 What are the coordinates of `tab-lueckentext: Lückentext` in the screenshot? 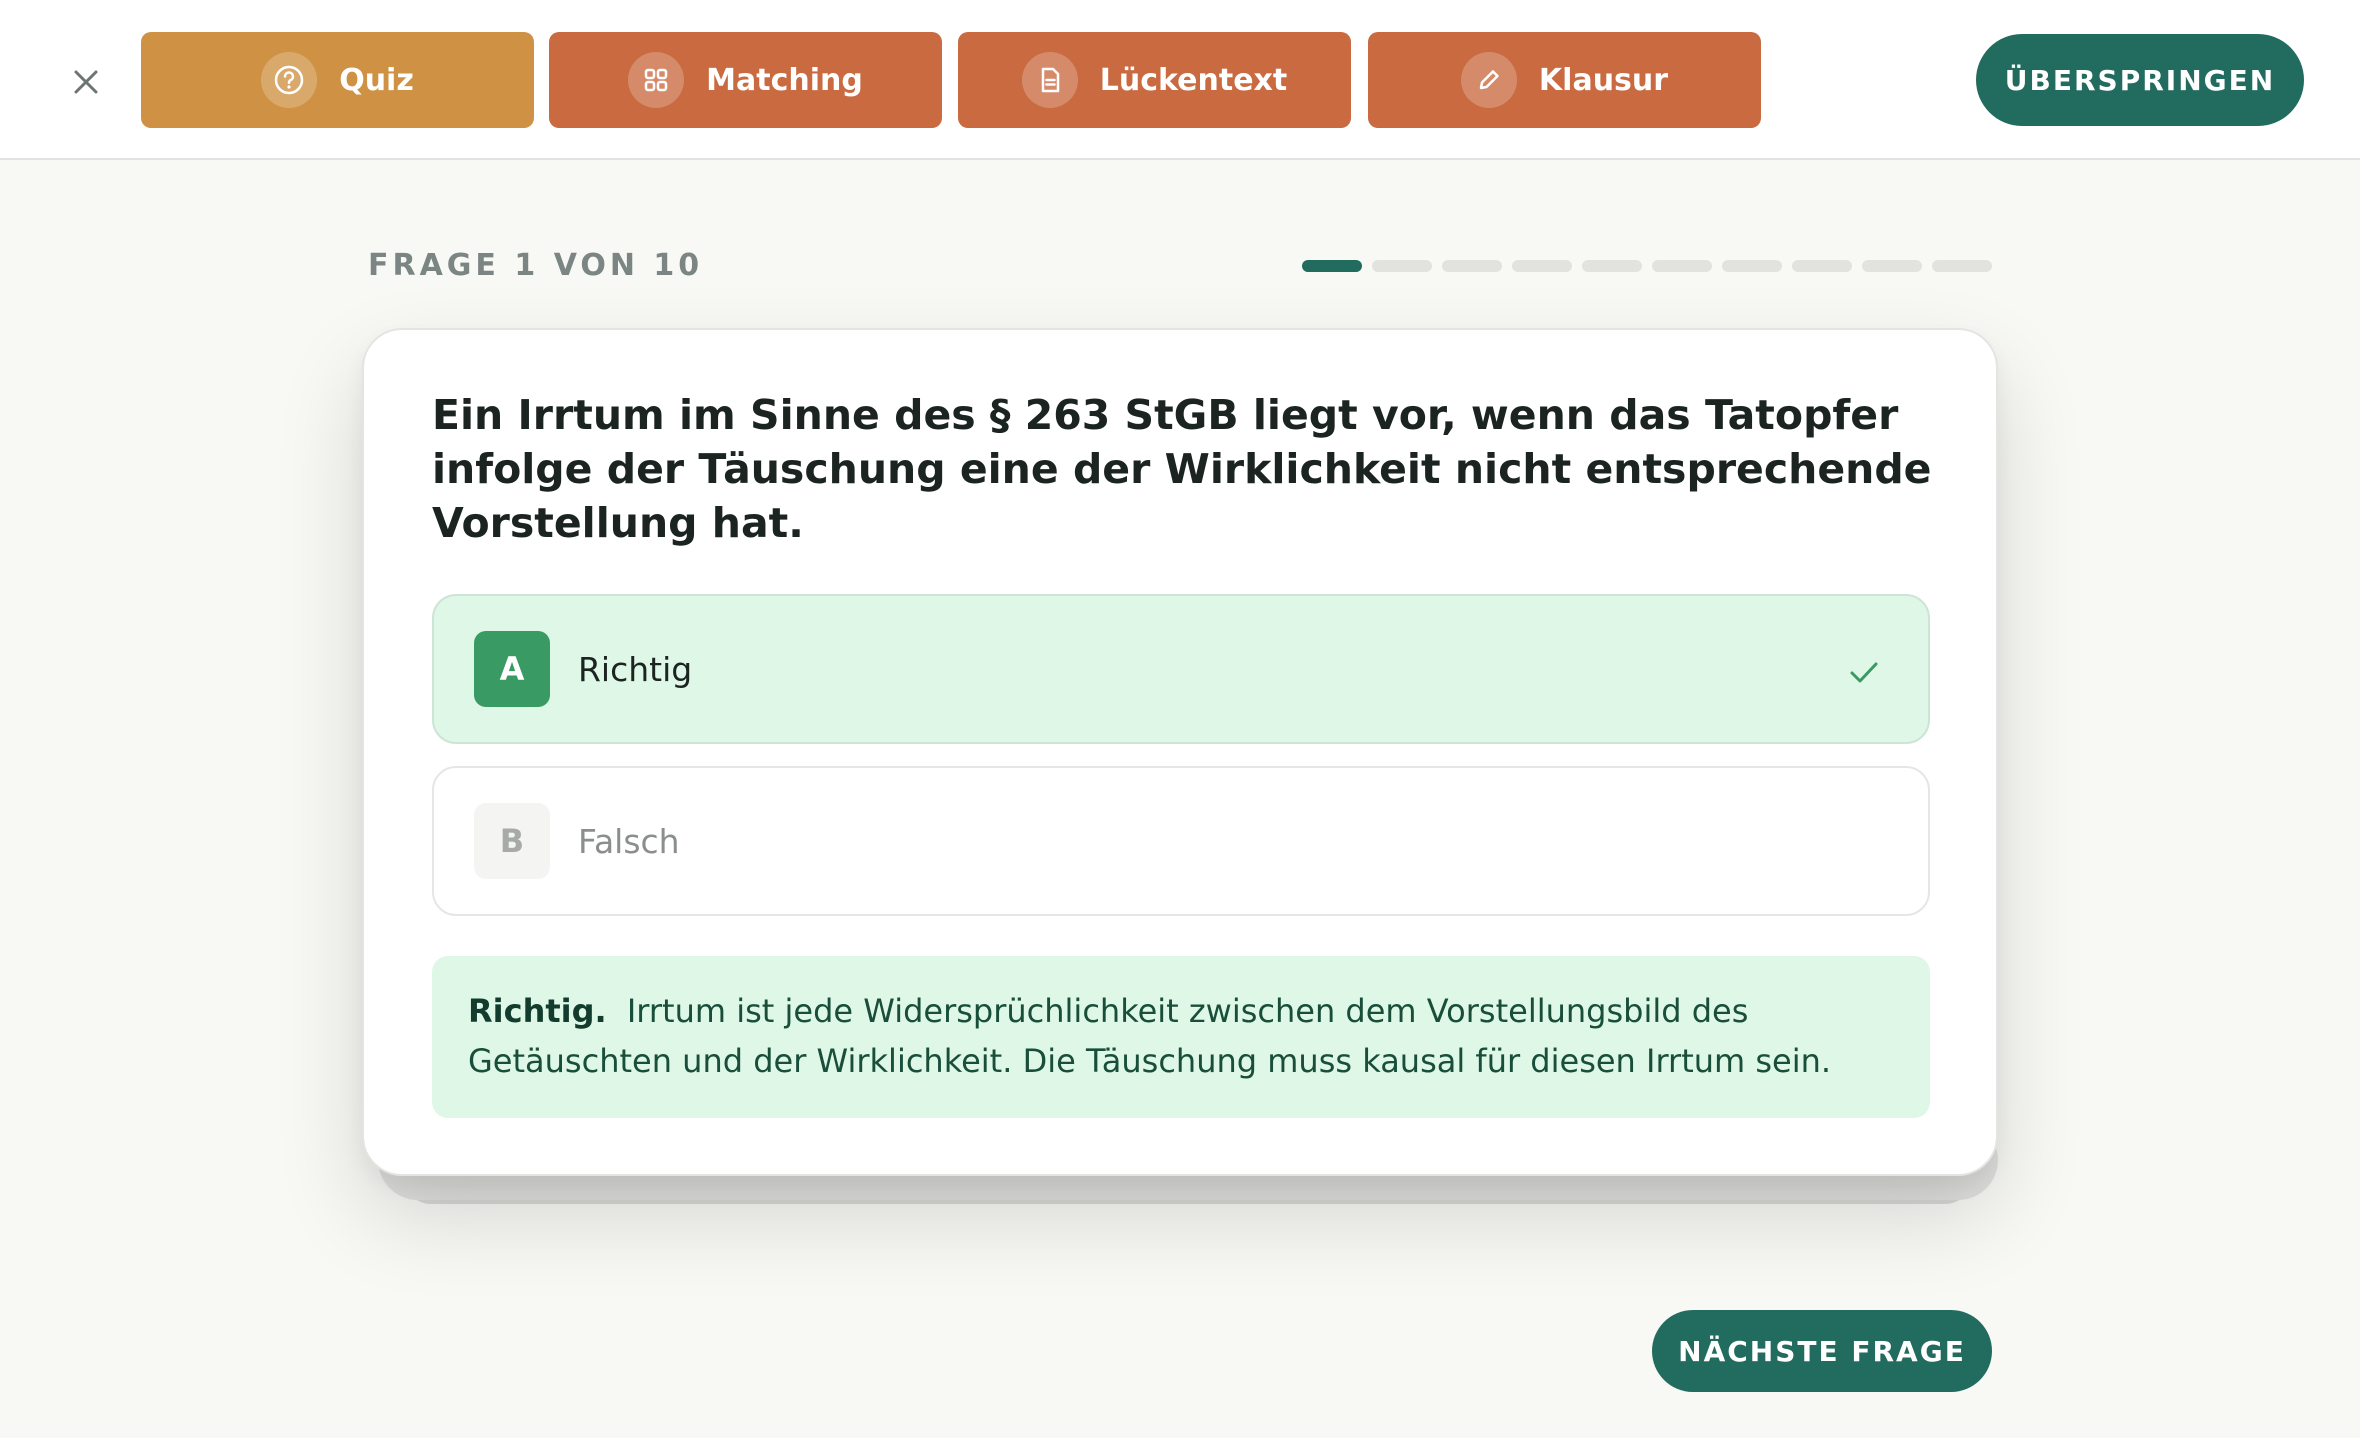 It's located at (1154, 80).